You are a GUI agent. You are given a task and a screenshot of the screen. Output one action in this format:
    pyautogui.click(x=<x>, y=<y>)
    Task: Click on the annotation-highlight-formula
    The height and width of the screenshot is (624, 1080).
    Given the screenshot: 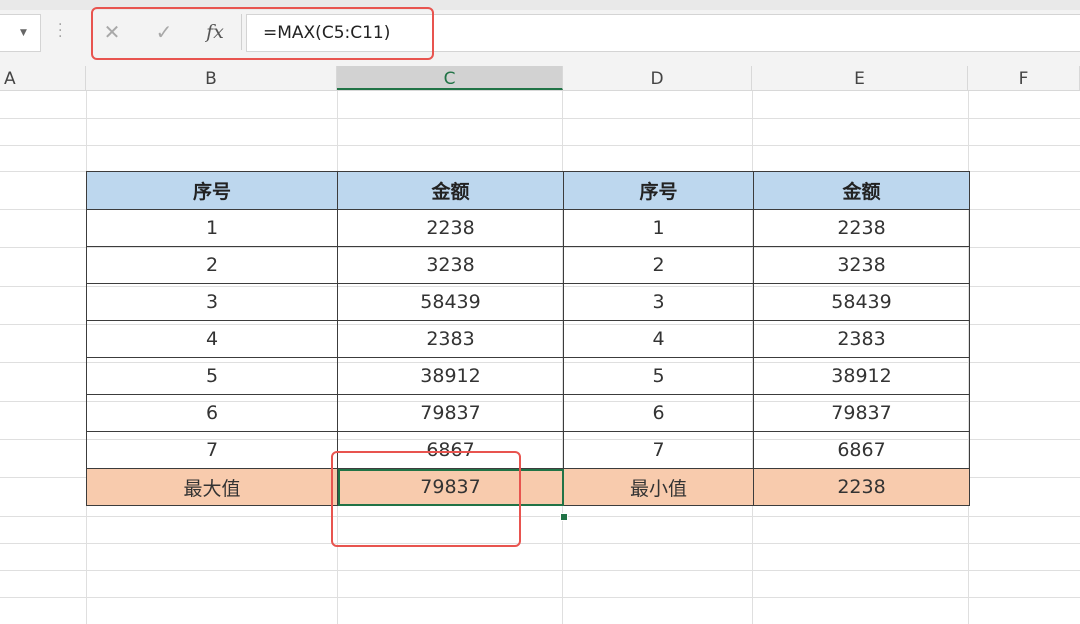 What is the action you would take?
    pyautogui.click(x=262, y=33)
    